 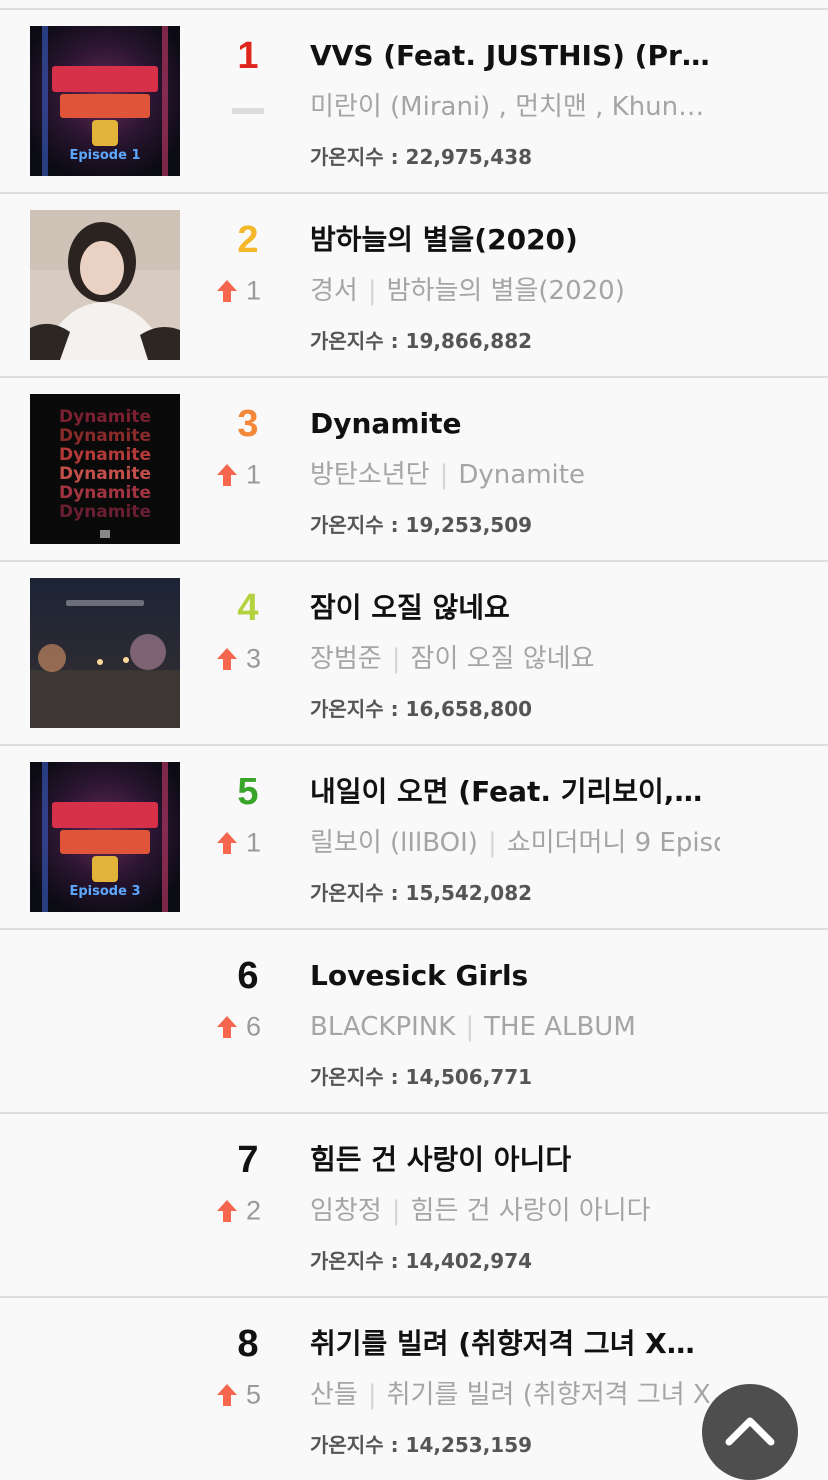 I want to click on rank-number: 6, so click(x=248, y=976).